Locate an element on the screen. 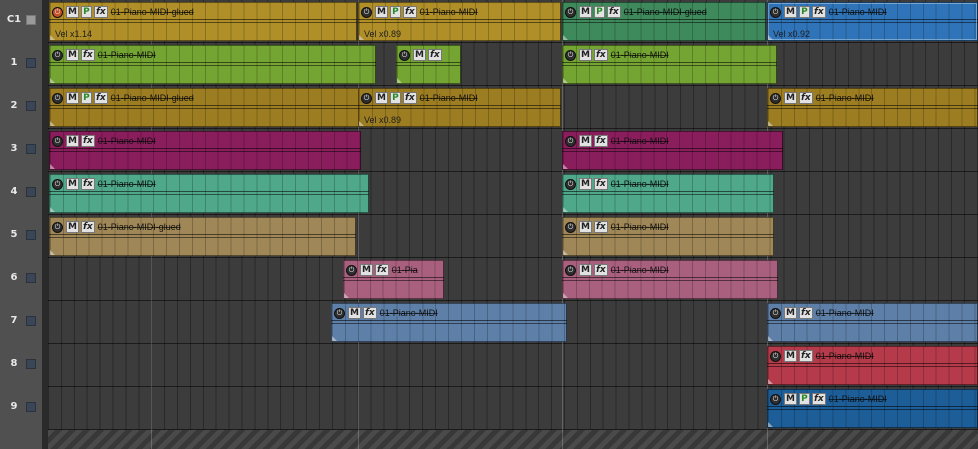 Image resolution: width=978 pixels, height=449 pixels. midi-region: ⏻ M Pfx 01-Piano-MIDI-glued Vel x1.14 is located at coordinates (203, 21).